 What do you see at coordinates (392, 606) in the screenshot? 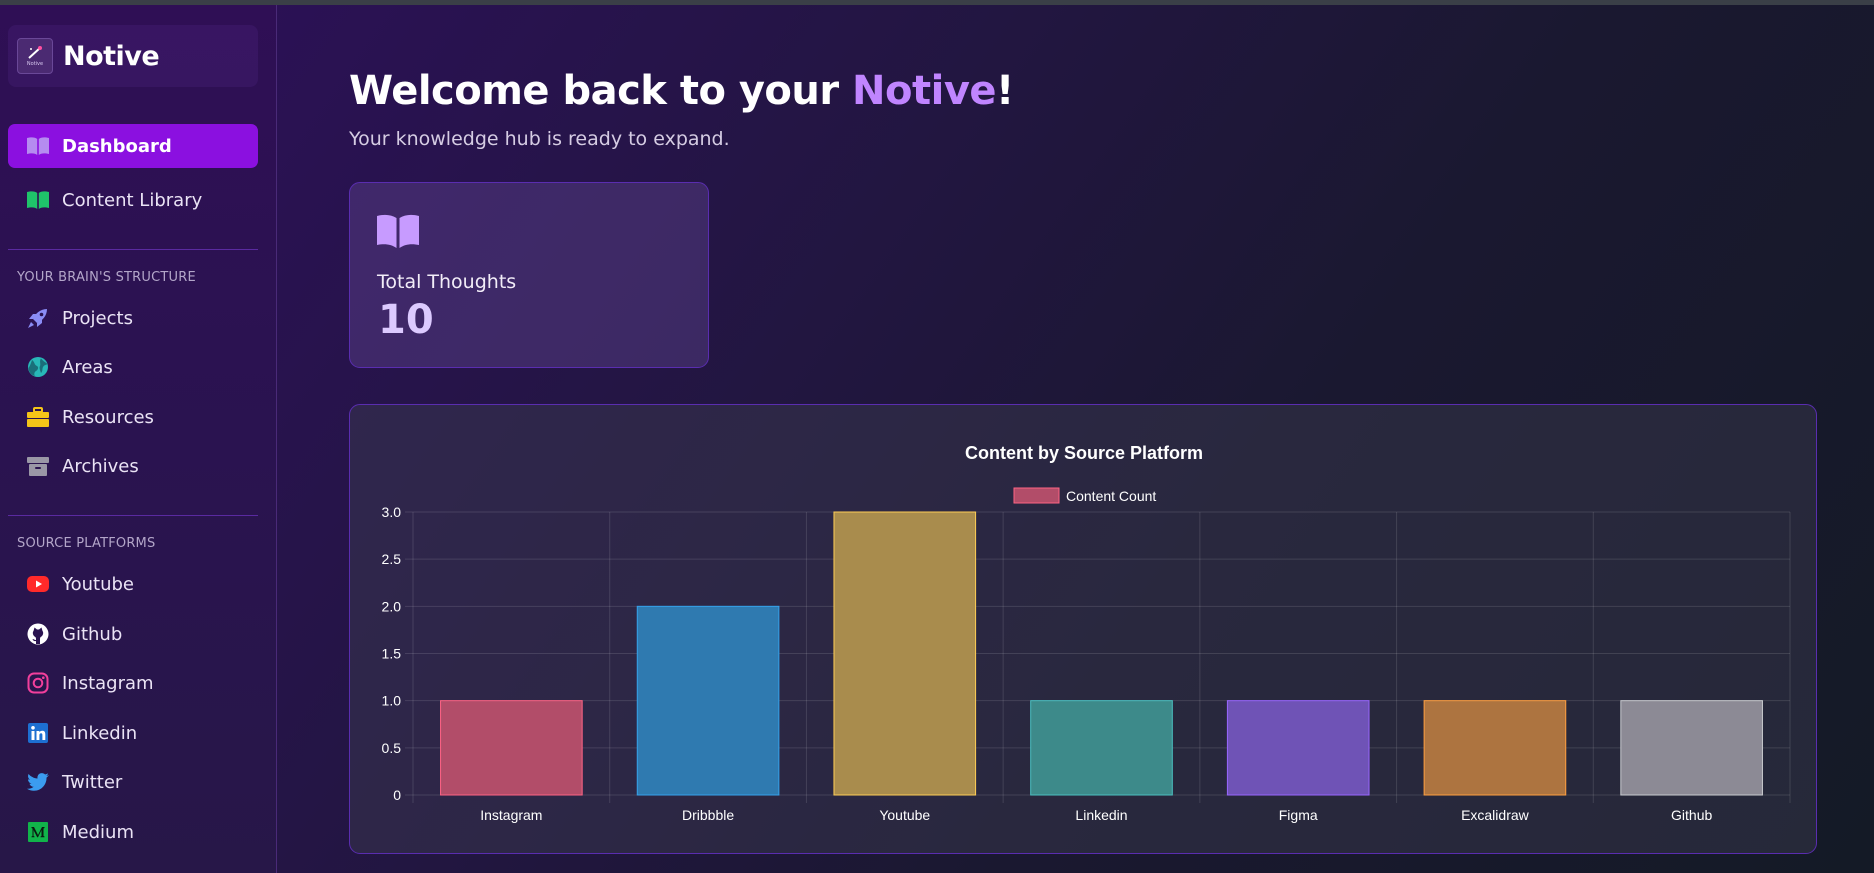
I see `y-tick-label: 2.0` at bounding box center [392, 606].